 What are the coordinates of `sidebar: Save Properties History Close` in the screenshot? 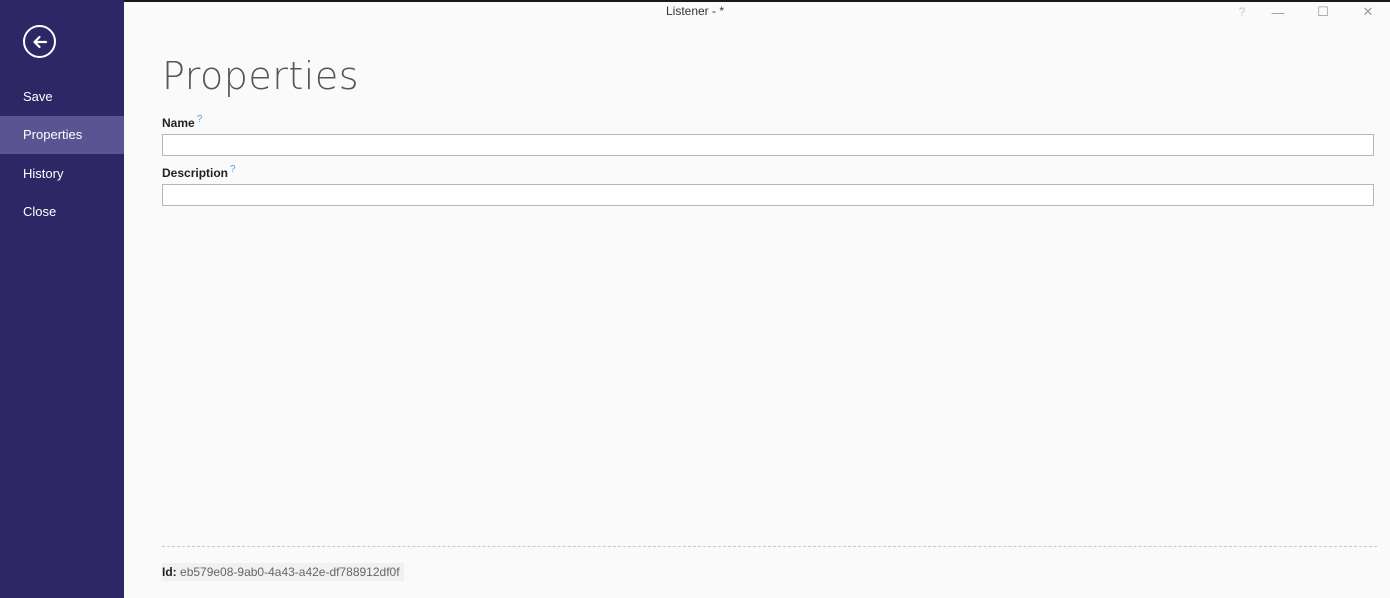 It's located at (62, 299).